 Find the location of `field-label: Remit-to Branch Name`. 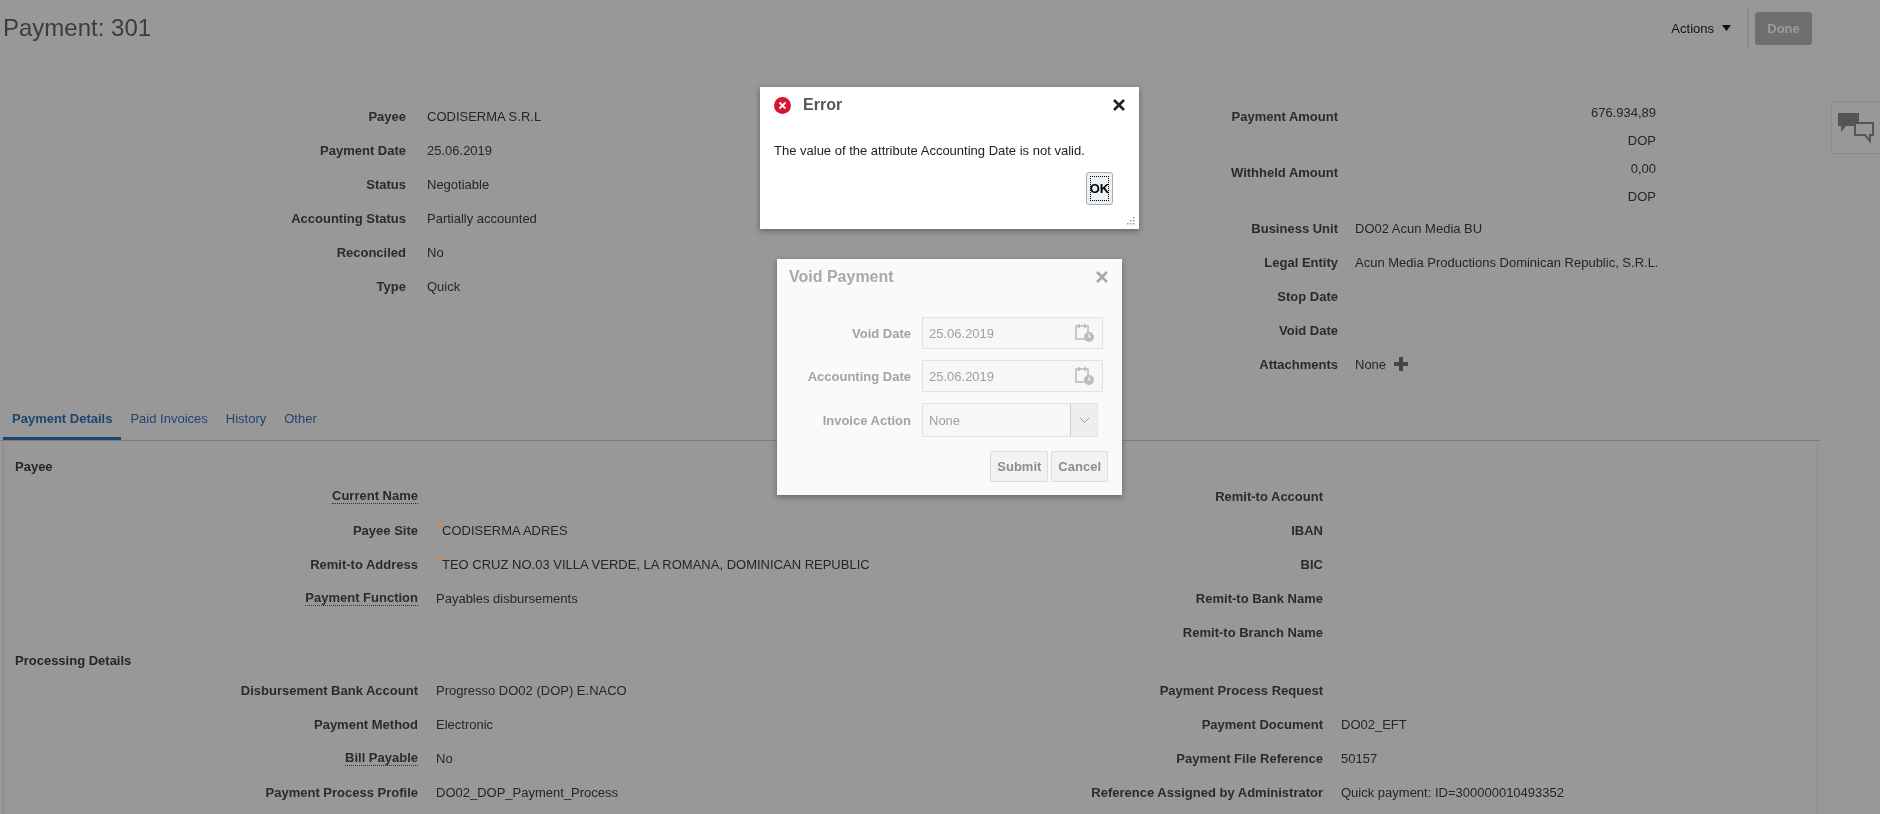

field-label: Remit-to Branch Name is located at coordinates (1252, 632).